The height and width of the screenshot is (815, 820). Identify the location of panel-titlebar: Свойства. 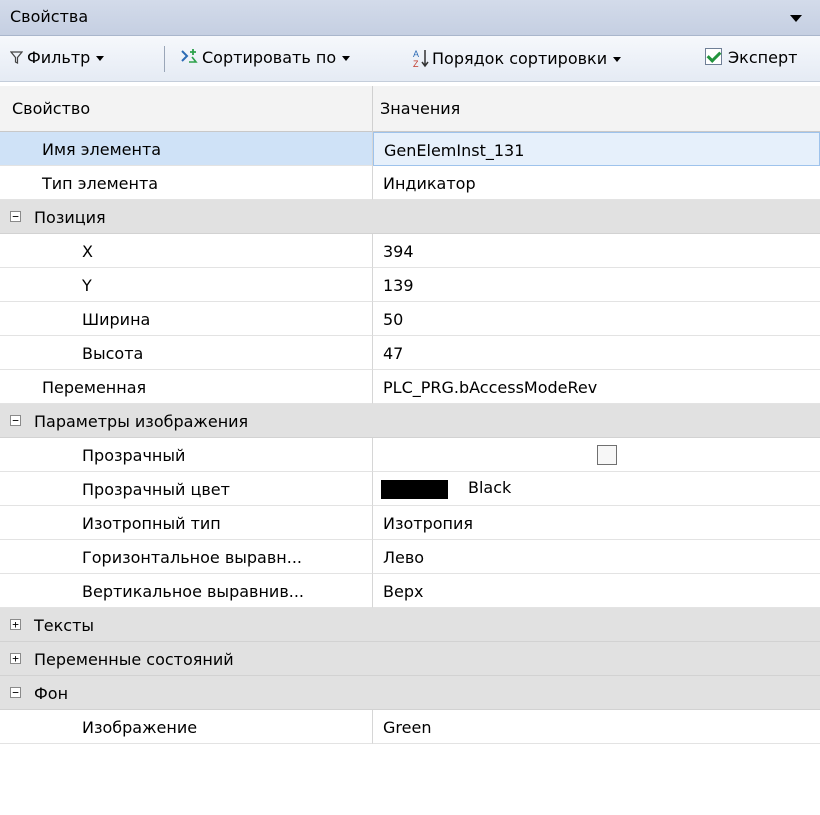
(410, 18).